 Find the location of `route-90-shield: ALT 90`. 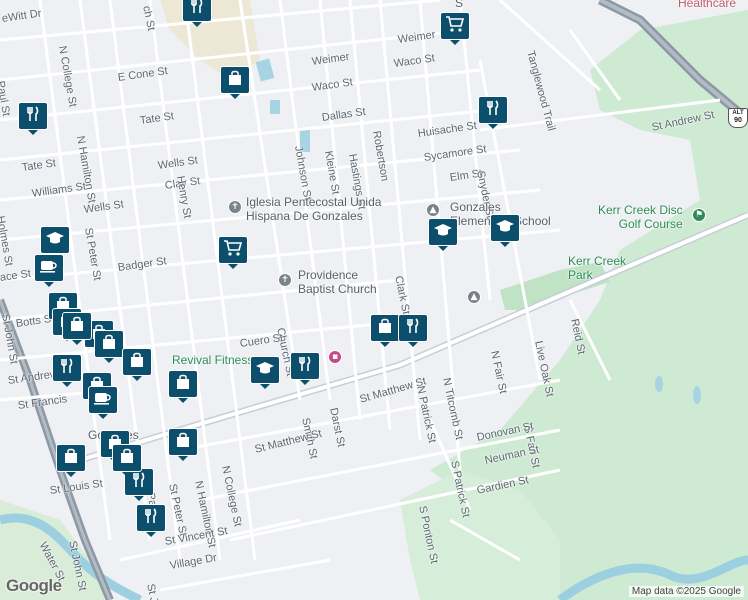

route-90-shield: ALT 90 is located at coordinates (738, 118).